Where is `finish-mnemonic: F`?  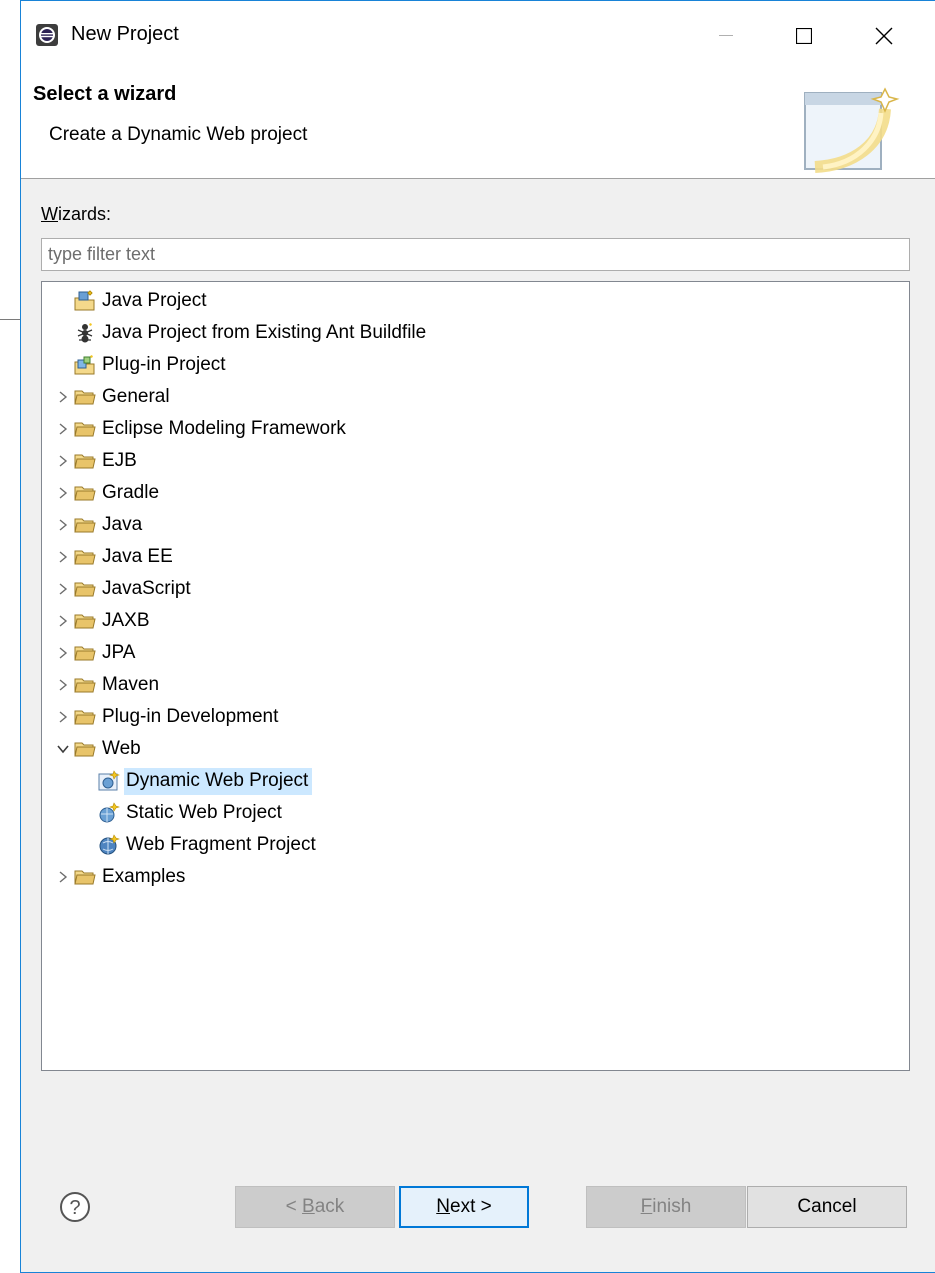 finish-mnemonic: F is located at coordinates (646, 1206).